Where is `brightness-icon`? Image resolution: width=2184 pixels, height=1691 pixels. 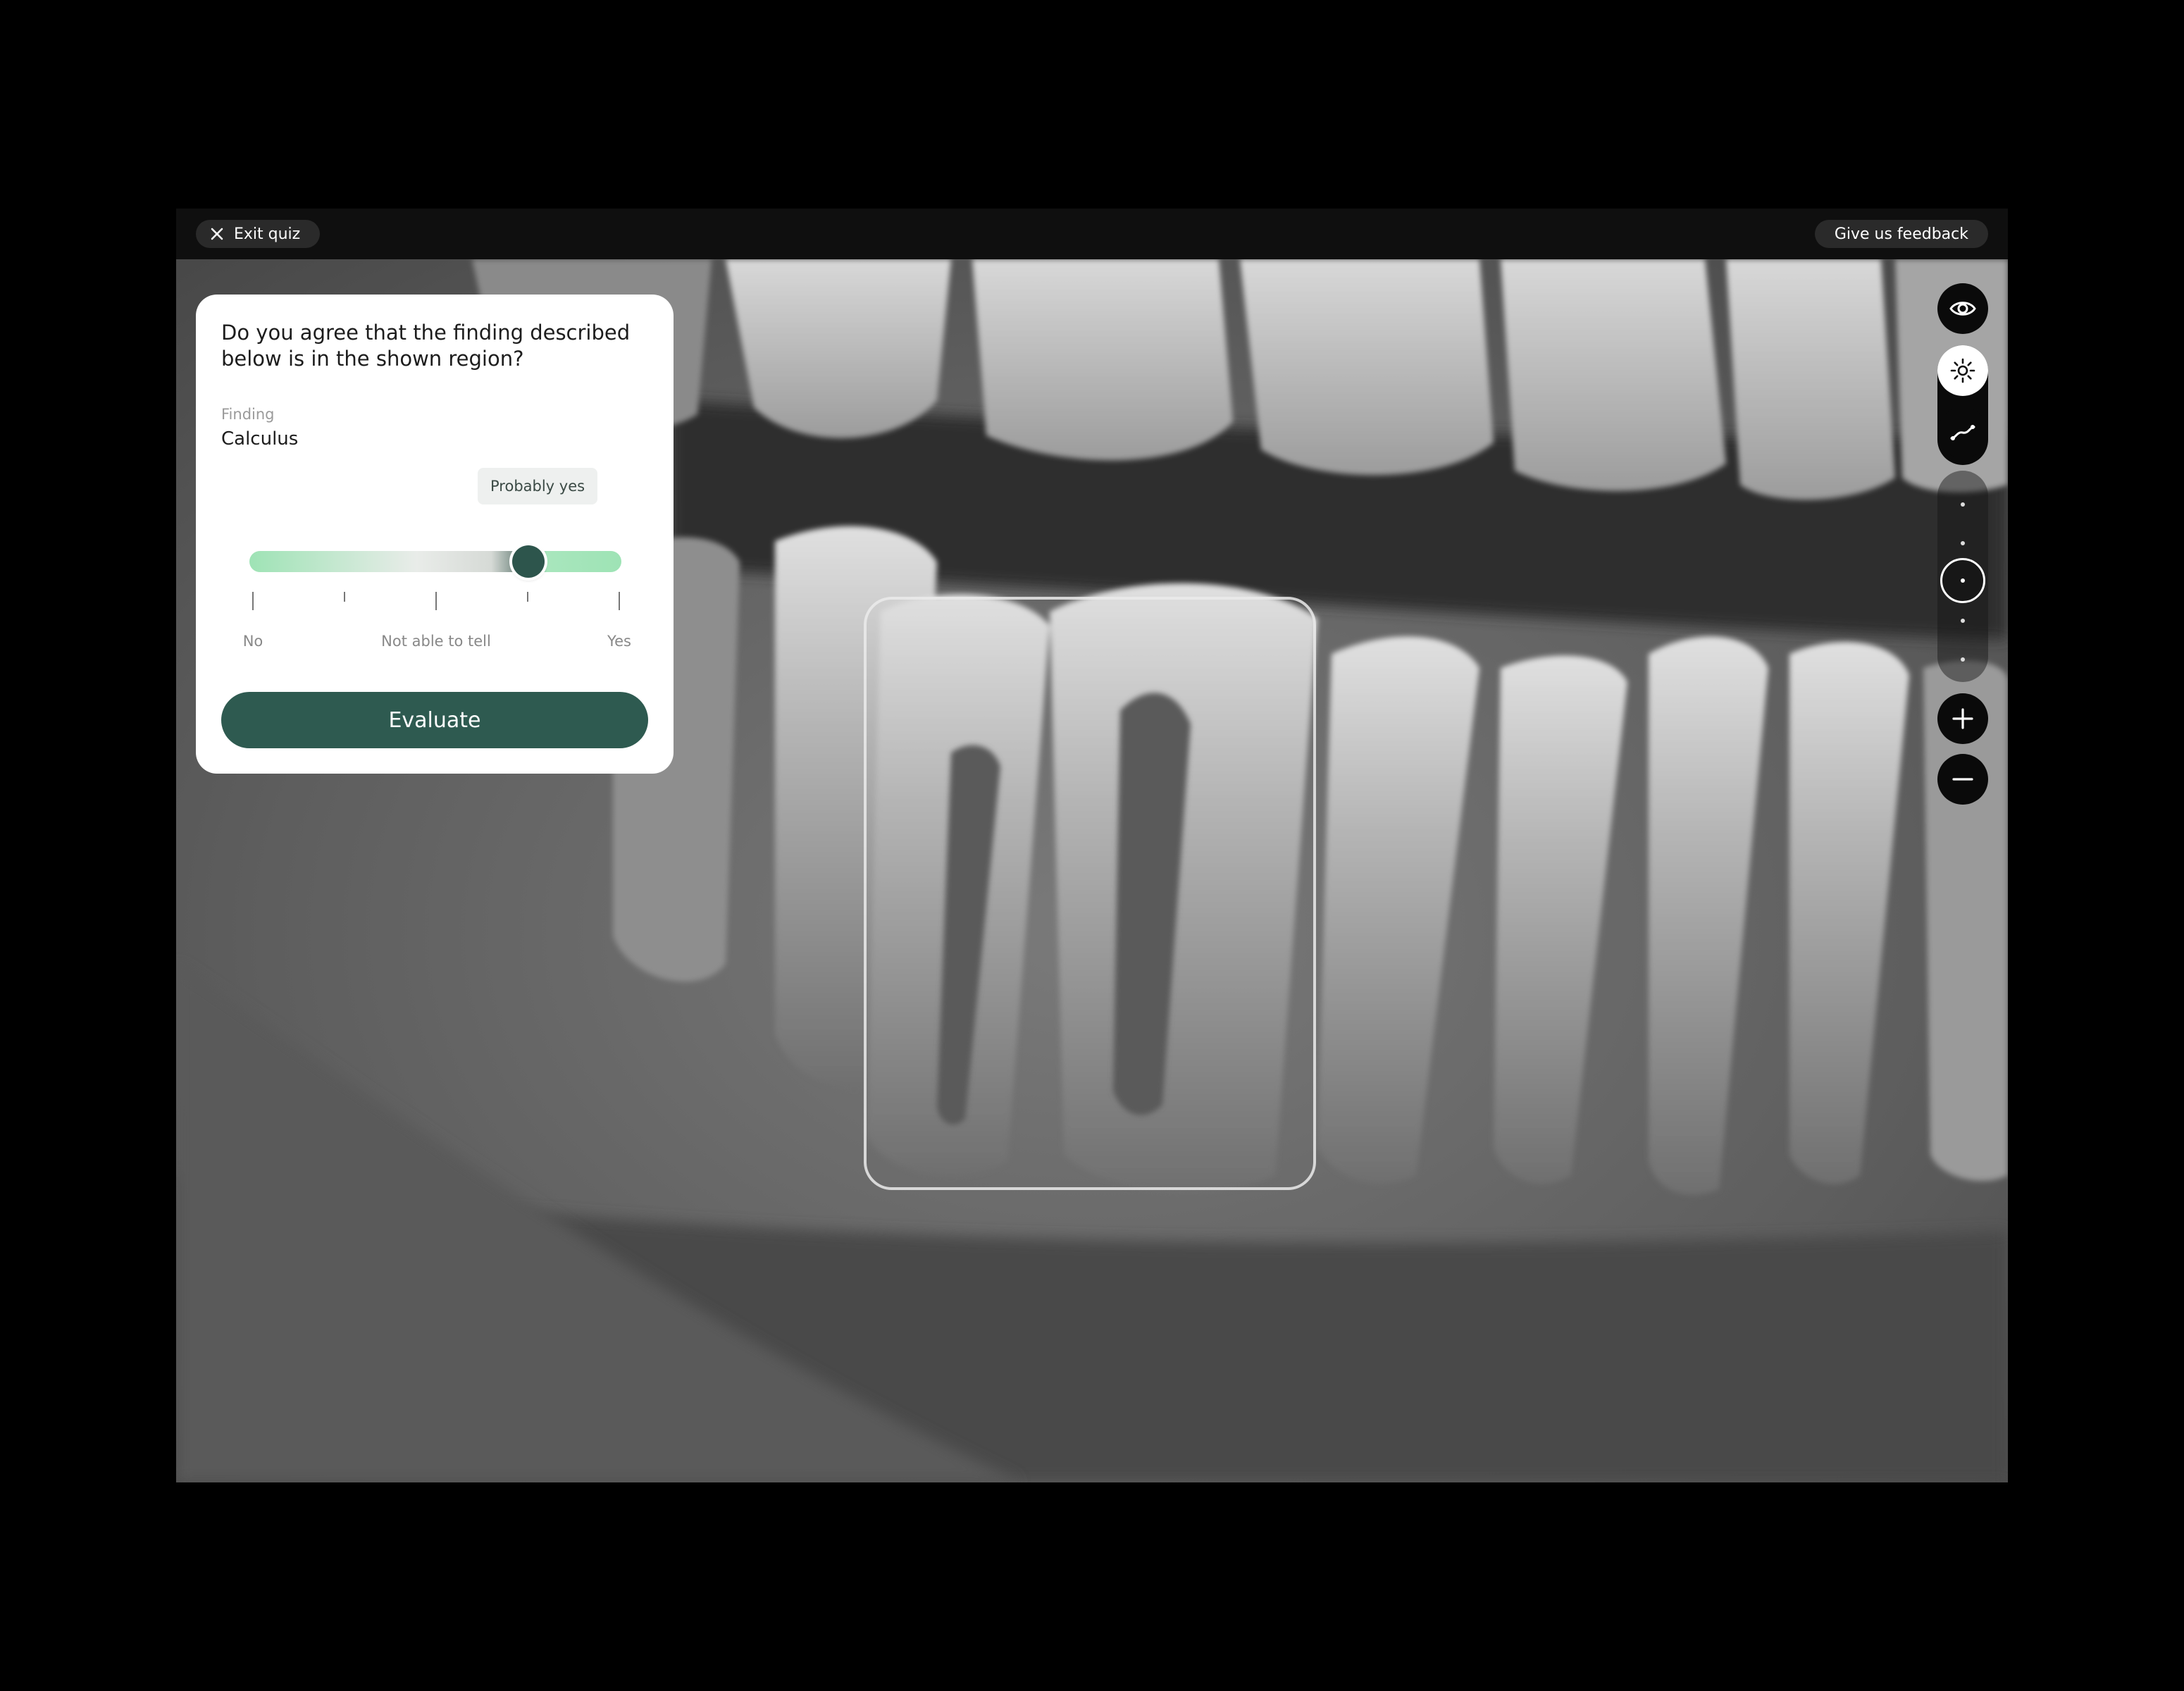
brightness-icon is located at coordinates (1962, 370).